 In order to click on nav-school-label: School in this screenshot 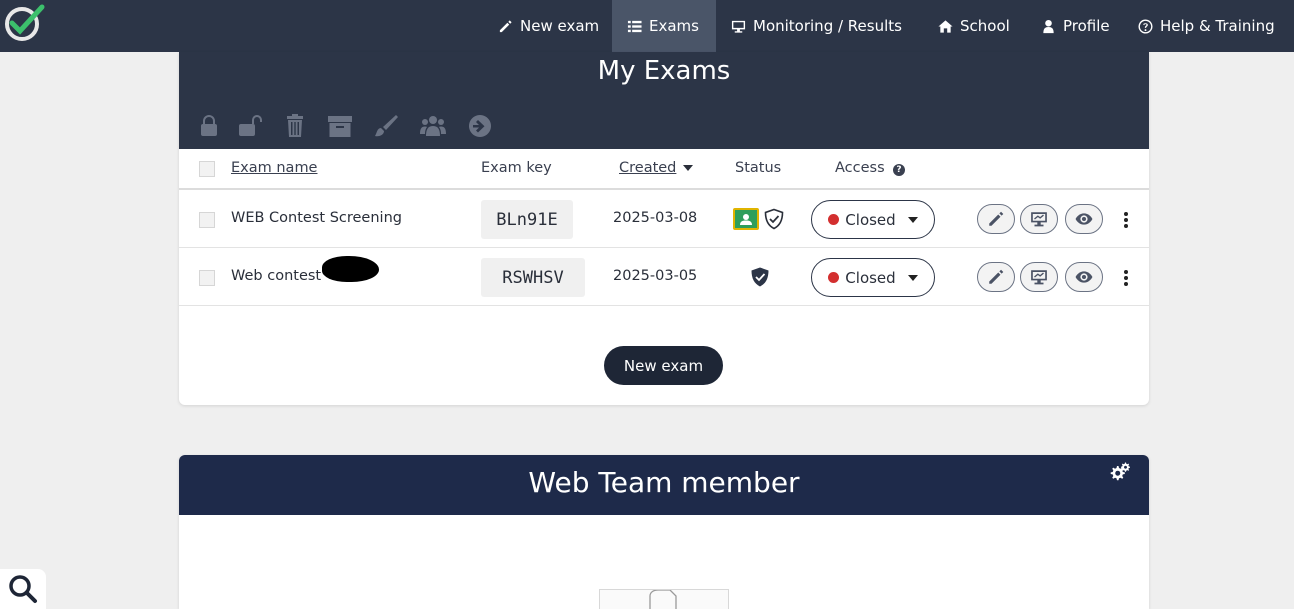, I will do `click(985, 26)`.